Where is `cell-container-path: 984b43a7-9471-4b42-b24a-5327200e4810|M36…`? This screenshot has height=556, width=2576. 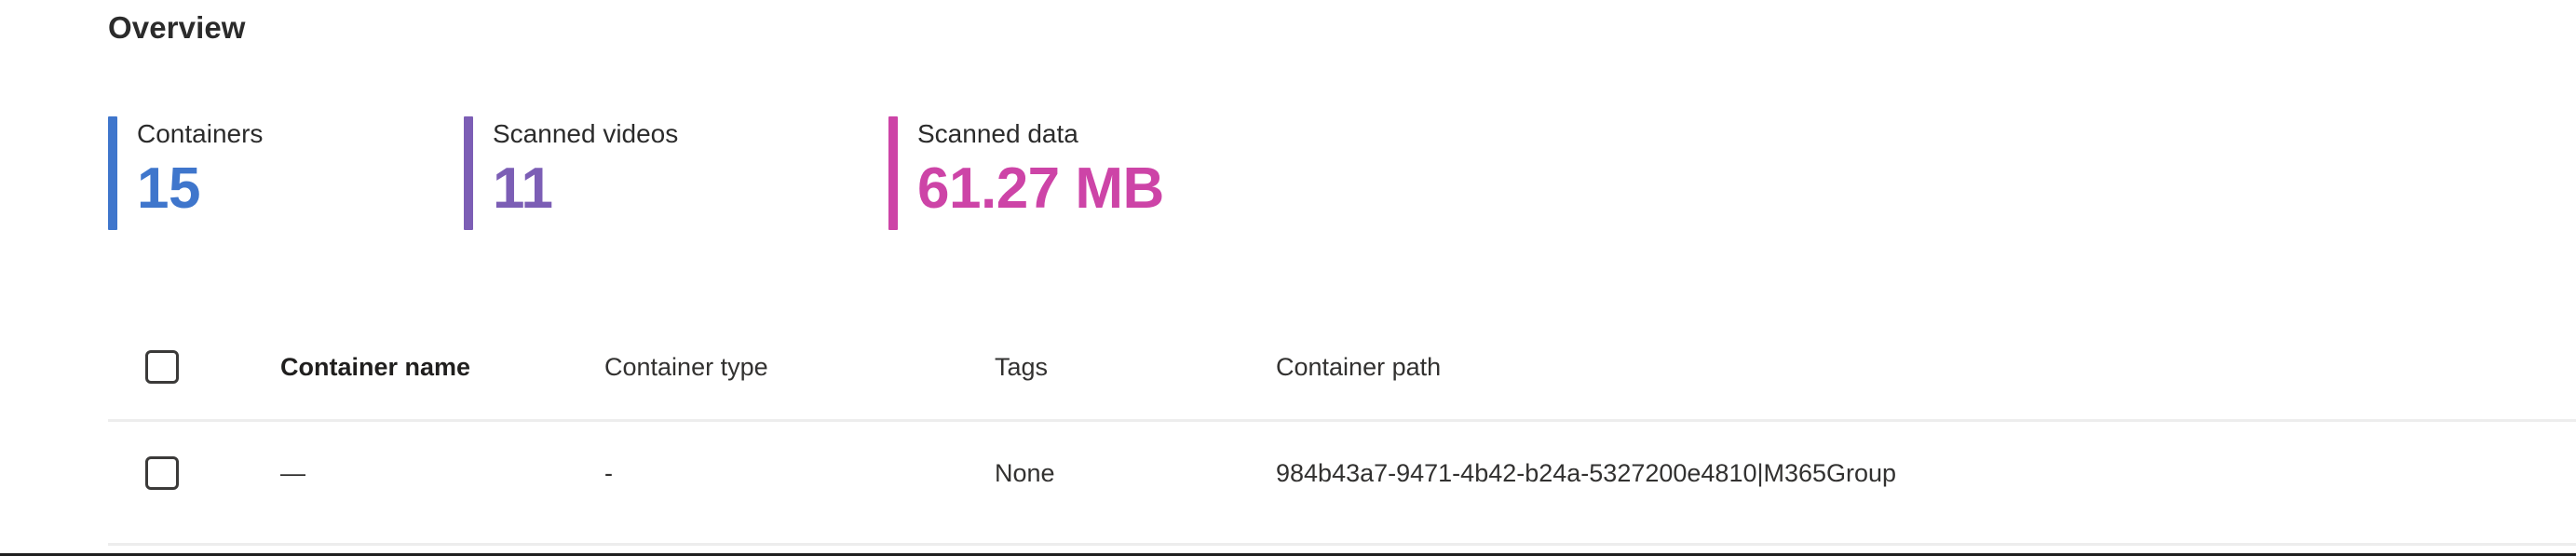
cell-container-path: 984b43a7-9471-4b42-b24a-5327200e4810|M36… is located at coordinates (1586, 473).